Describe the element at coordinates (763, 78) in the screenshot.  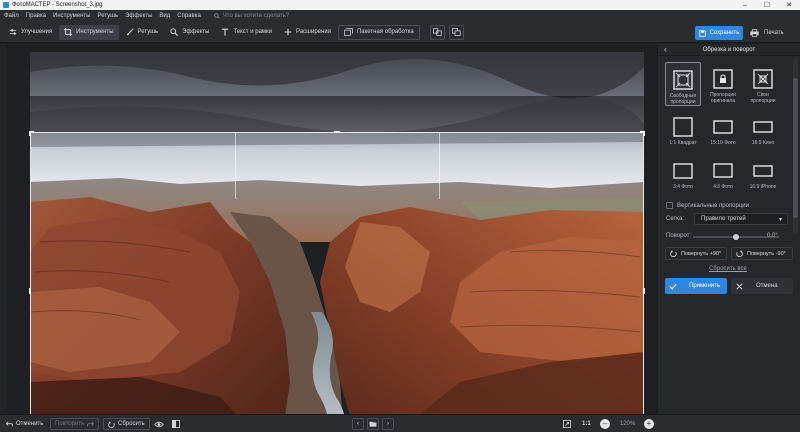
I see `custom-ratio-icon` at that location.